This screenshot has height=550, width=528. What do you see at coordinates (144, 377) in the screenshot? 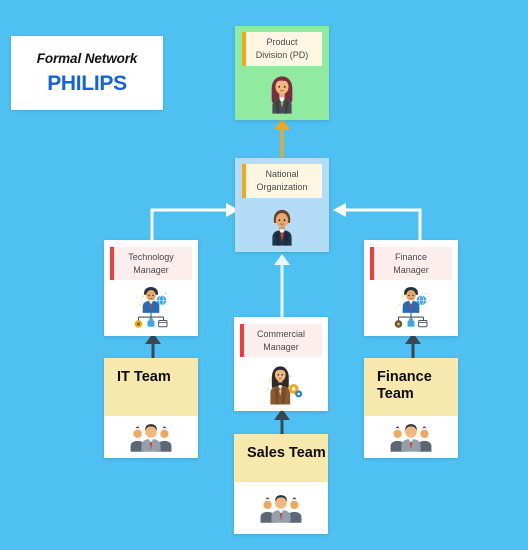
I see `it-team-label: IT Team` at bounding box center [144, 377].